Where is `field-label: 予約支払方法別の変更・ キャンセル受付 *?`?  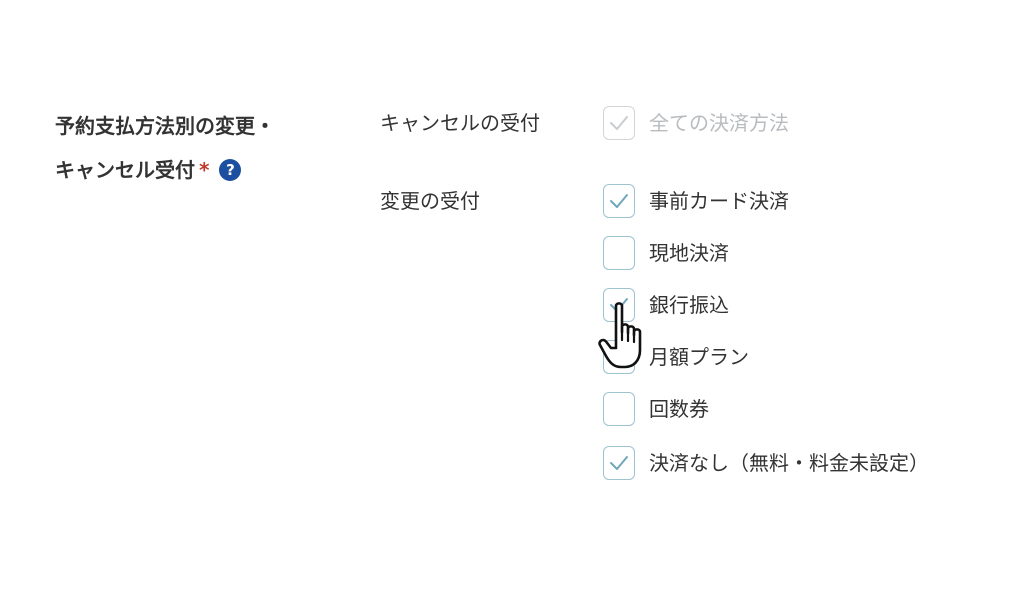 field-label: 予約支払方法別の変更・ キャンセル受付 *? is located at coordinates (200, 148).